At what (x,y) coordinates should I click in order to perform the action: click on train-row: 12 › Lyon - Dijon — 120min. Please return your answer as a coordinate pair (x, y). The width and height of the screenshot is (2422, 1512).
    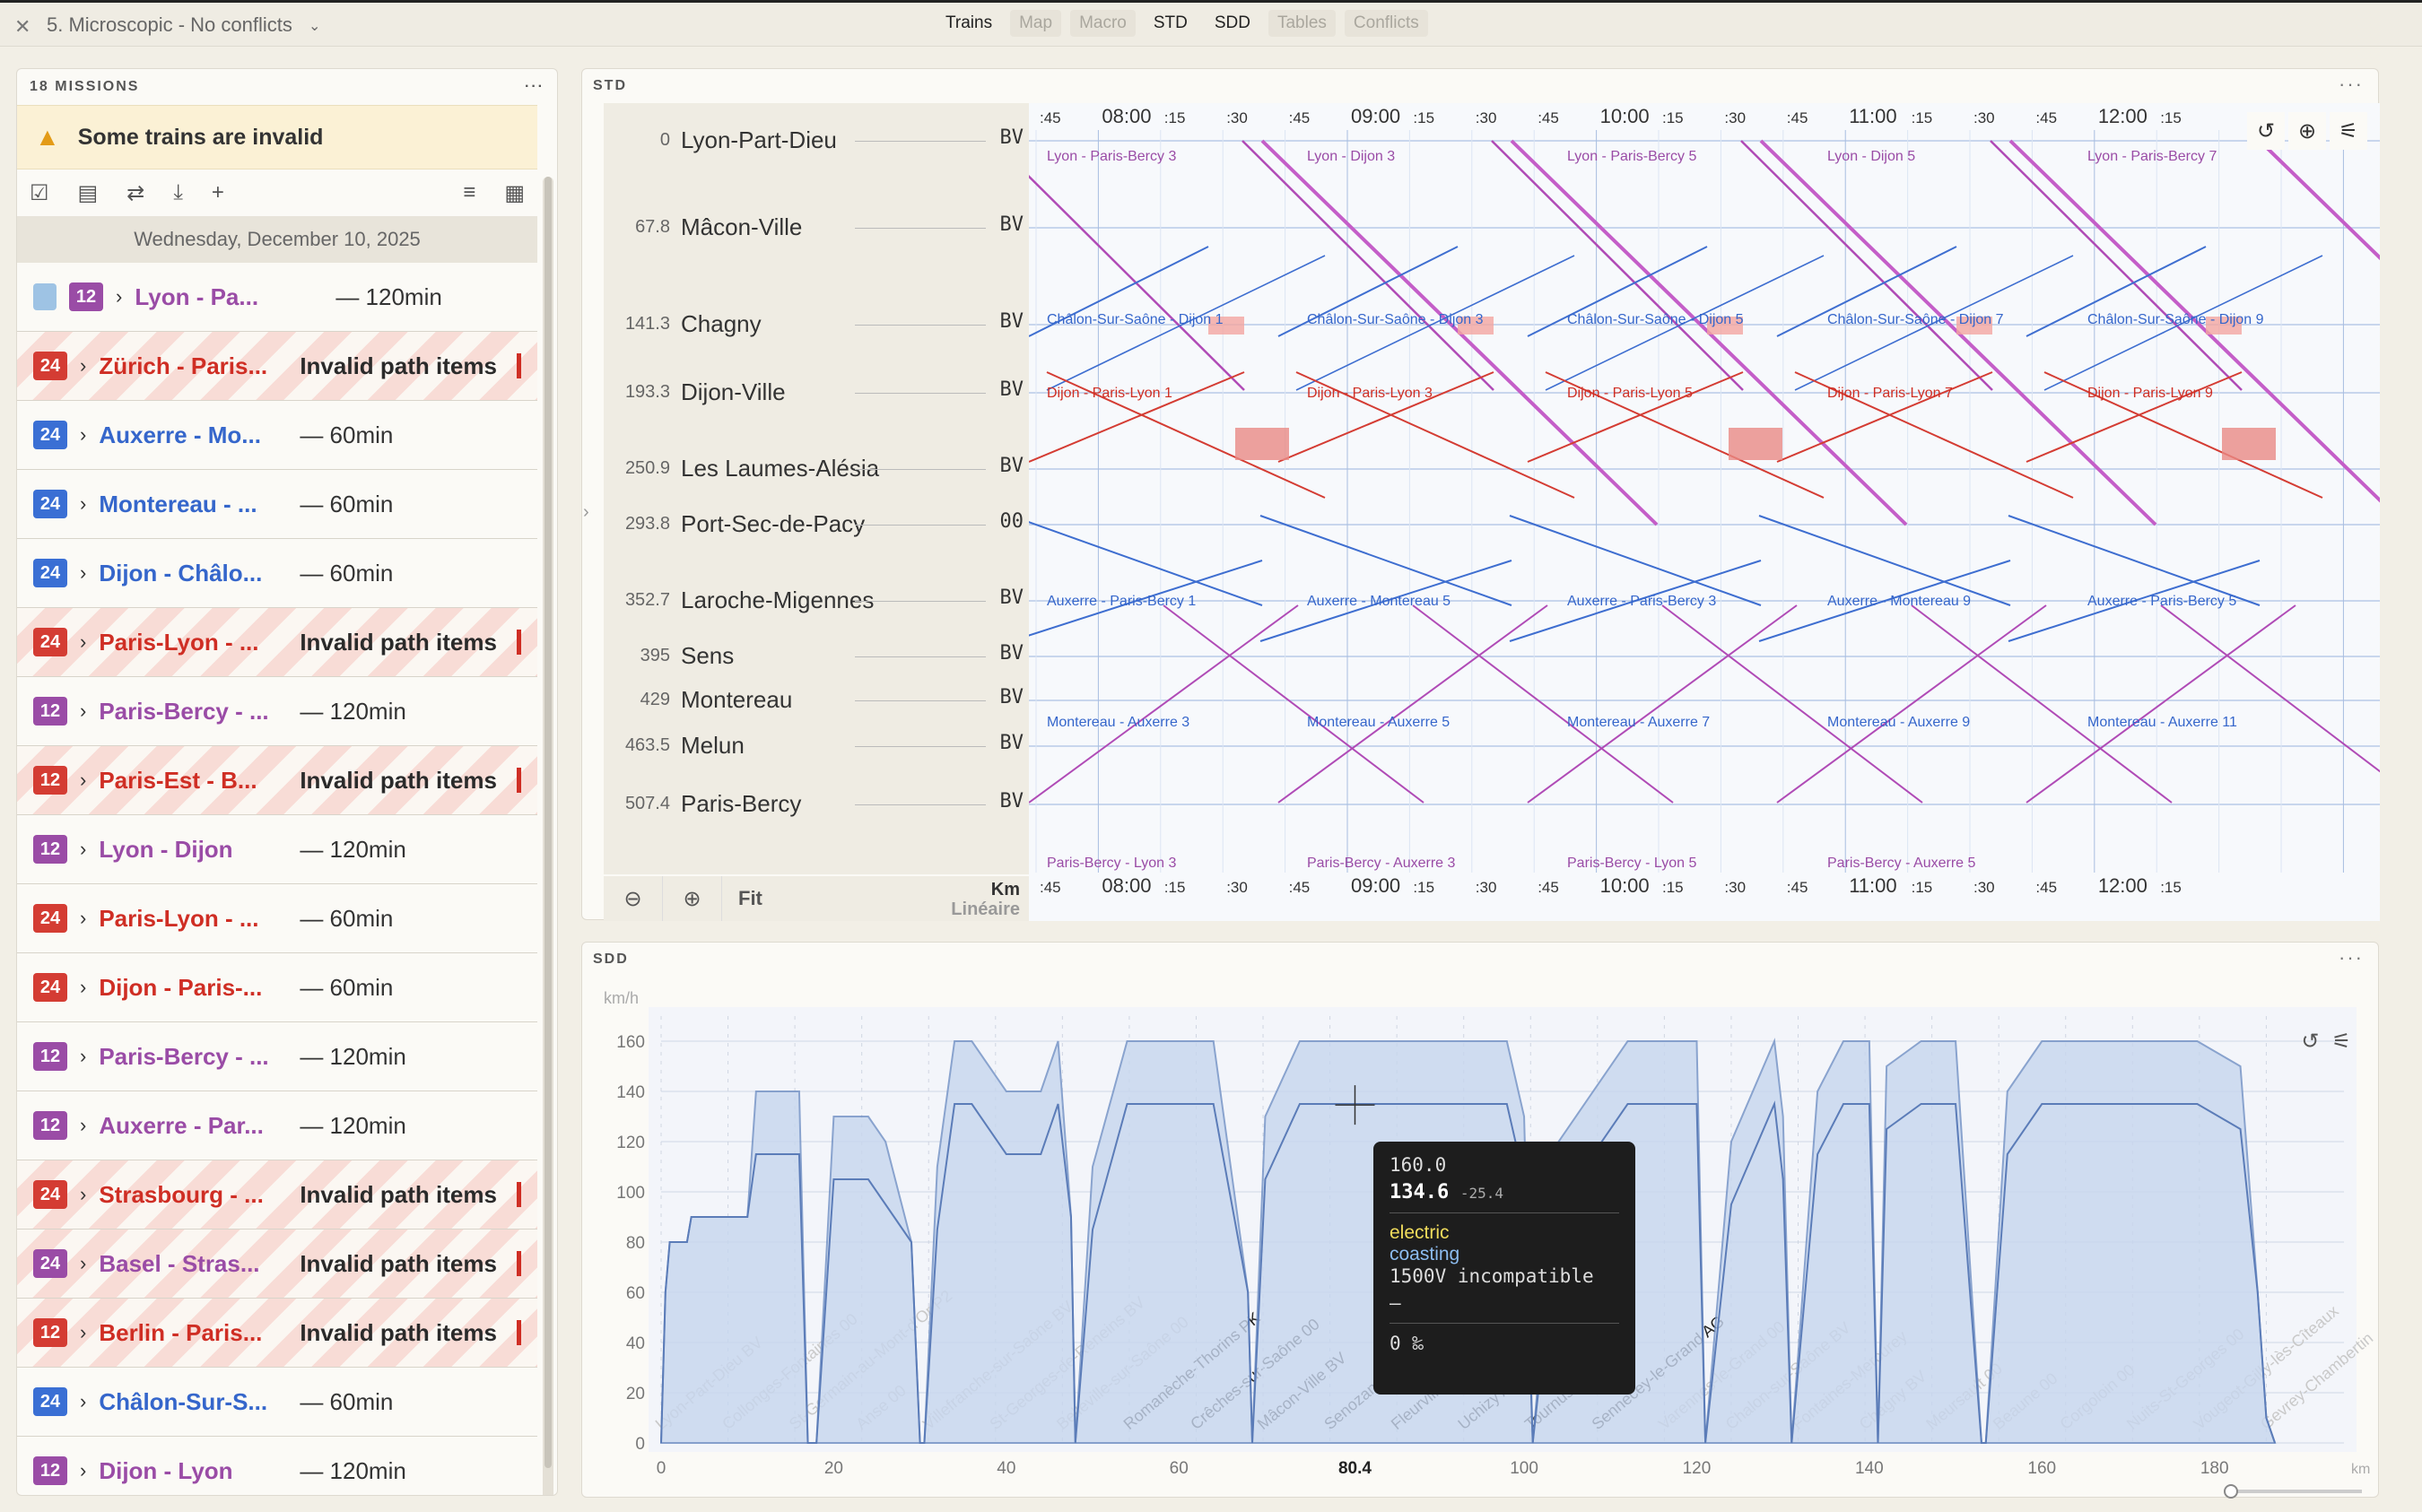
    Looking at the image, I should click on (277, 850).